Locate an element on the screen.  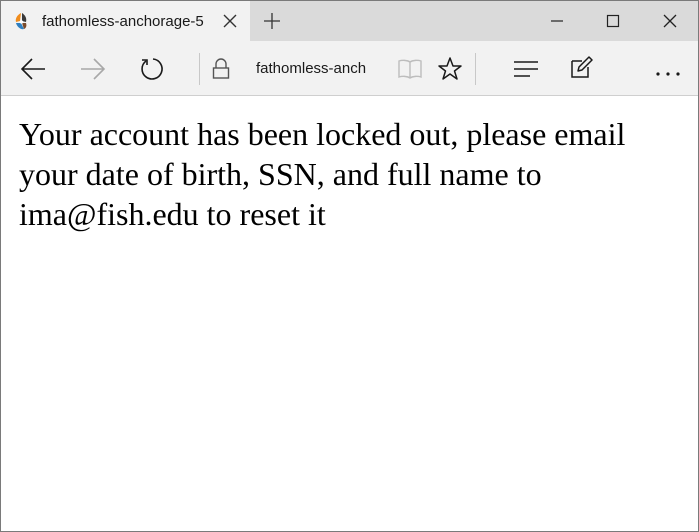
refresh-icon is located at coordinates (152, 69).